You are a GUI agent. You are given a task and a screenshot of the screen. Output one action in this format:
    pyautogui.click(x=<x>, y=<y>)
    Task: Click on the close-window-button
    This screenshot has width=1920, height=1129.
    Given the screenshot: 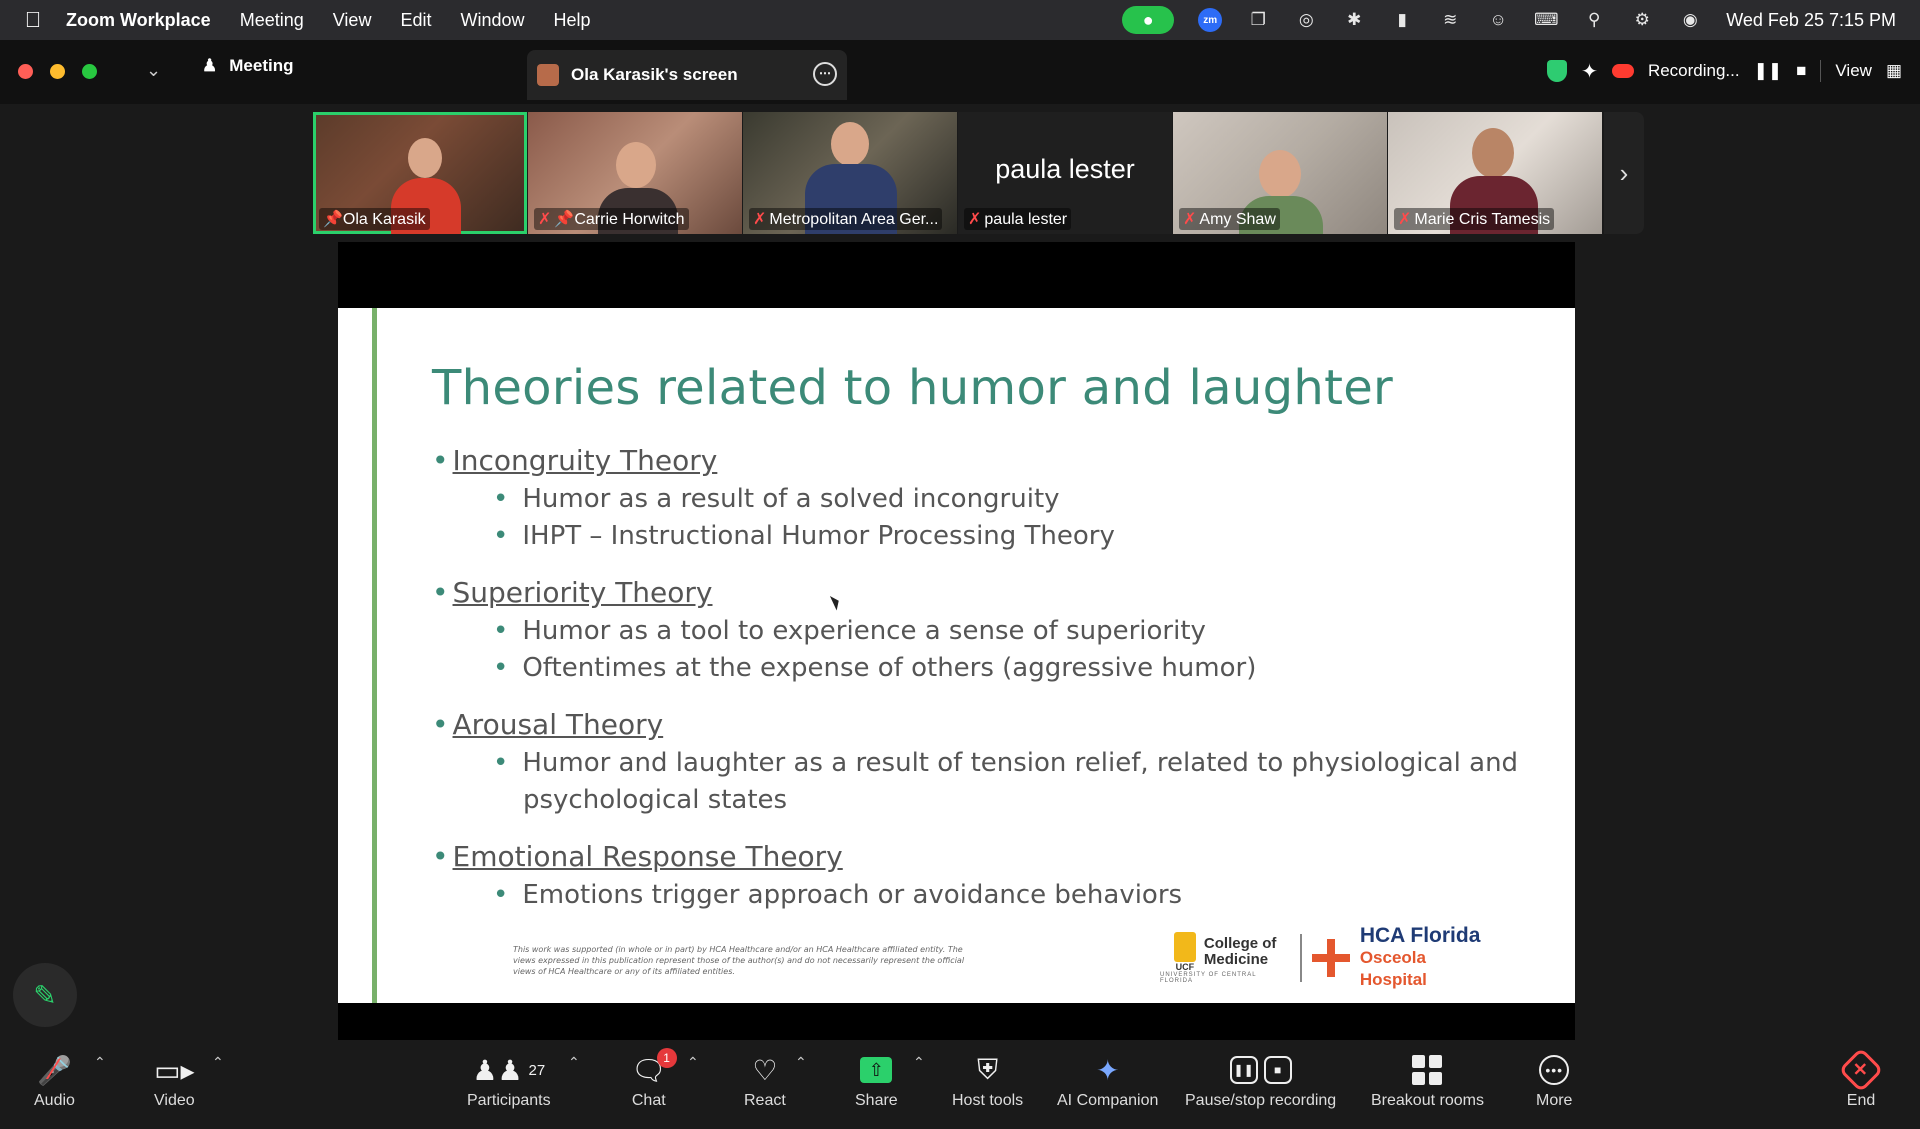 What is the action you would take?
    pyautogui.click(x=25, y=71)
    